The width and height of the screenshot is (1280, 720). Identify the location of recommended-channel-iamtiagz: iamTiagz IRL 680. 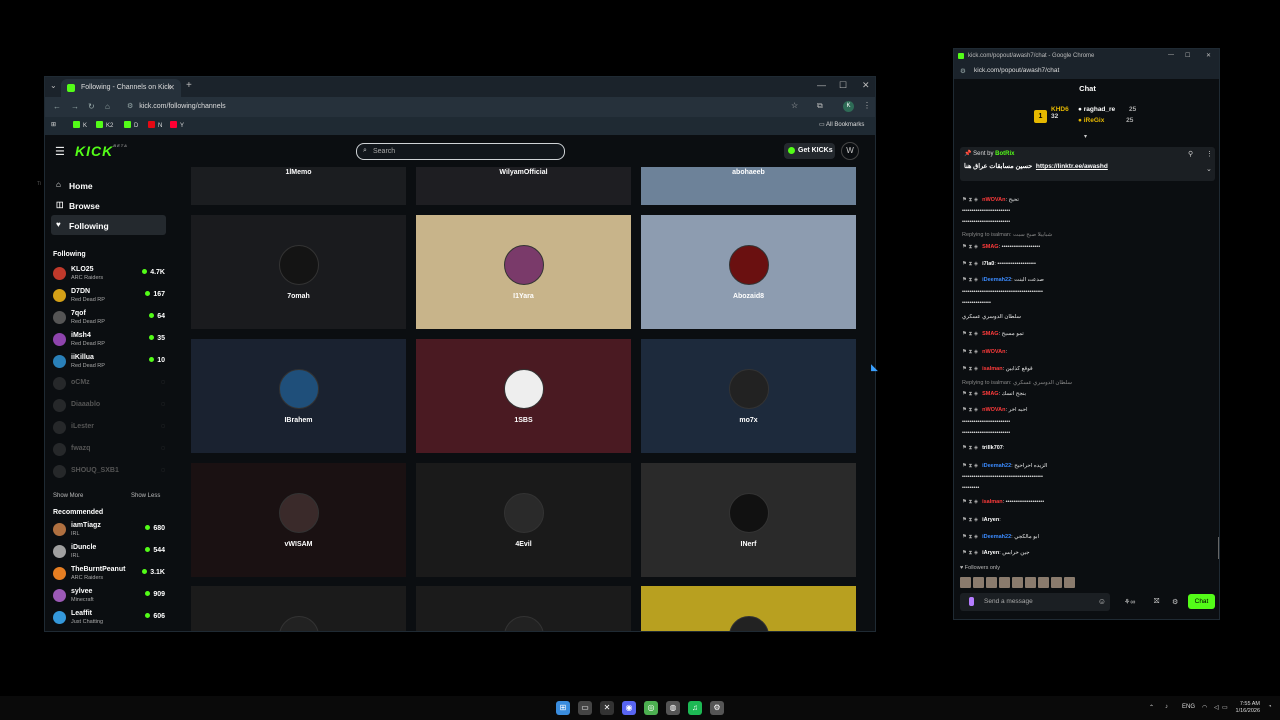
(109, 530).